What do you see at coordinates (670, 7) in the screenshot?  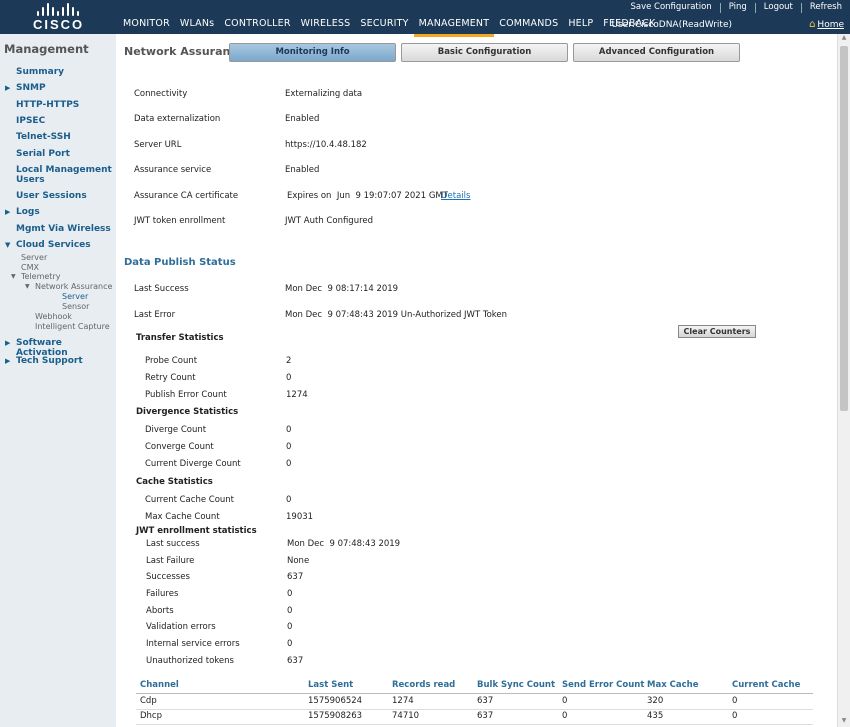 I see `save-configuration-link: Save Configuration` at bounding box center [670, 7].